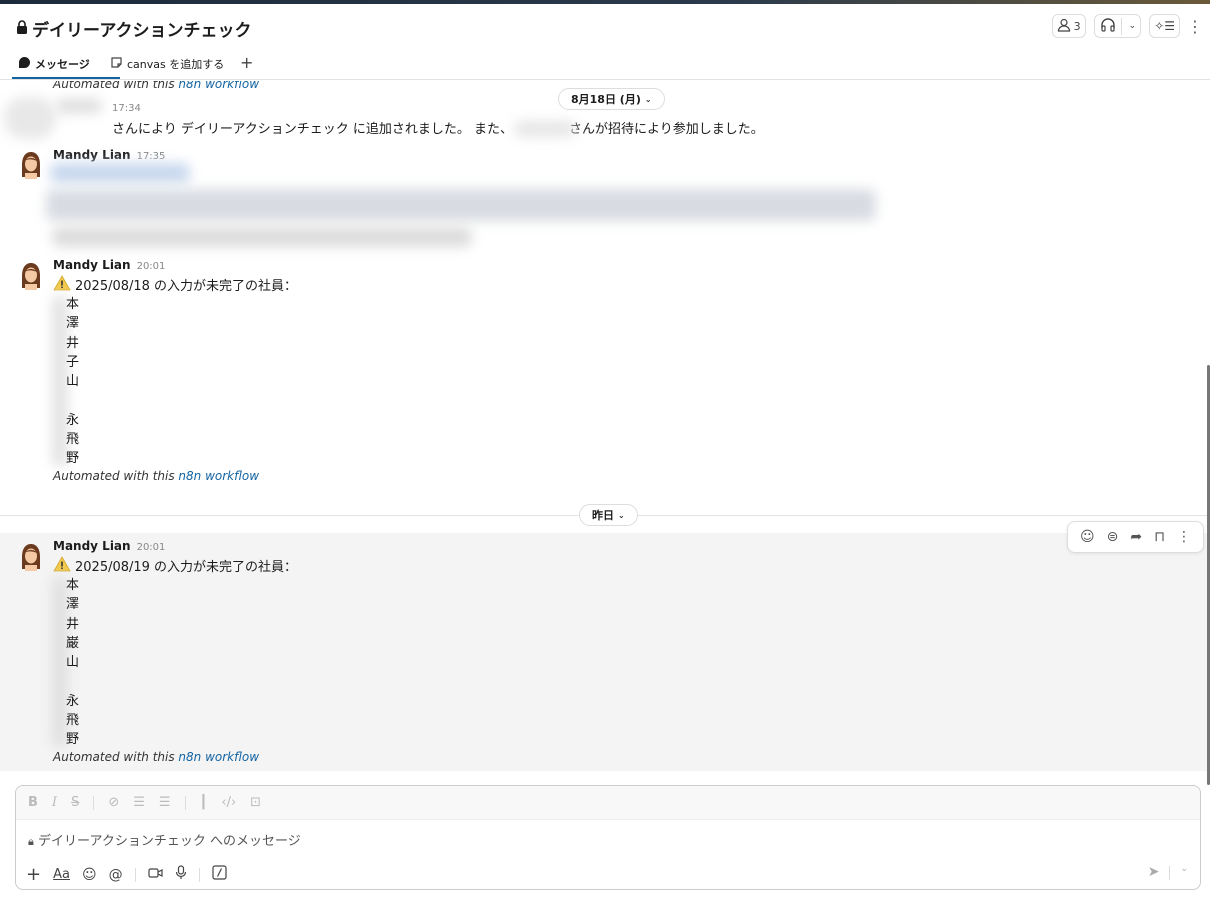 This screenshot has height=901, width=1210. What do you see at coordinates (255, 802) in the screenshot?
I see `code-block-icon: ⊡` at bounding box center [255, 802].